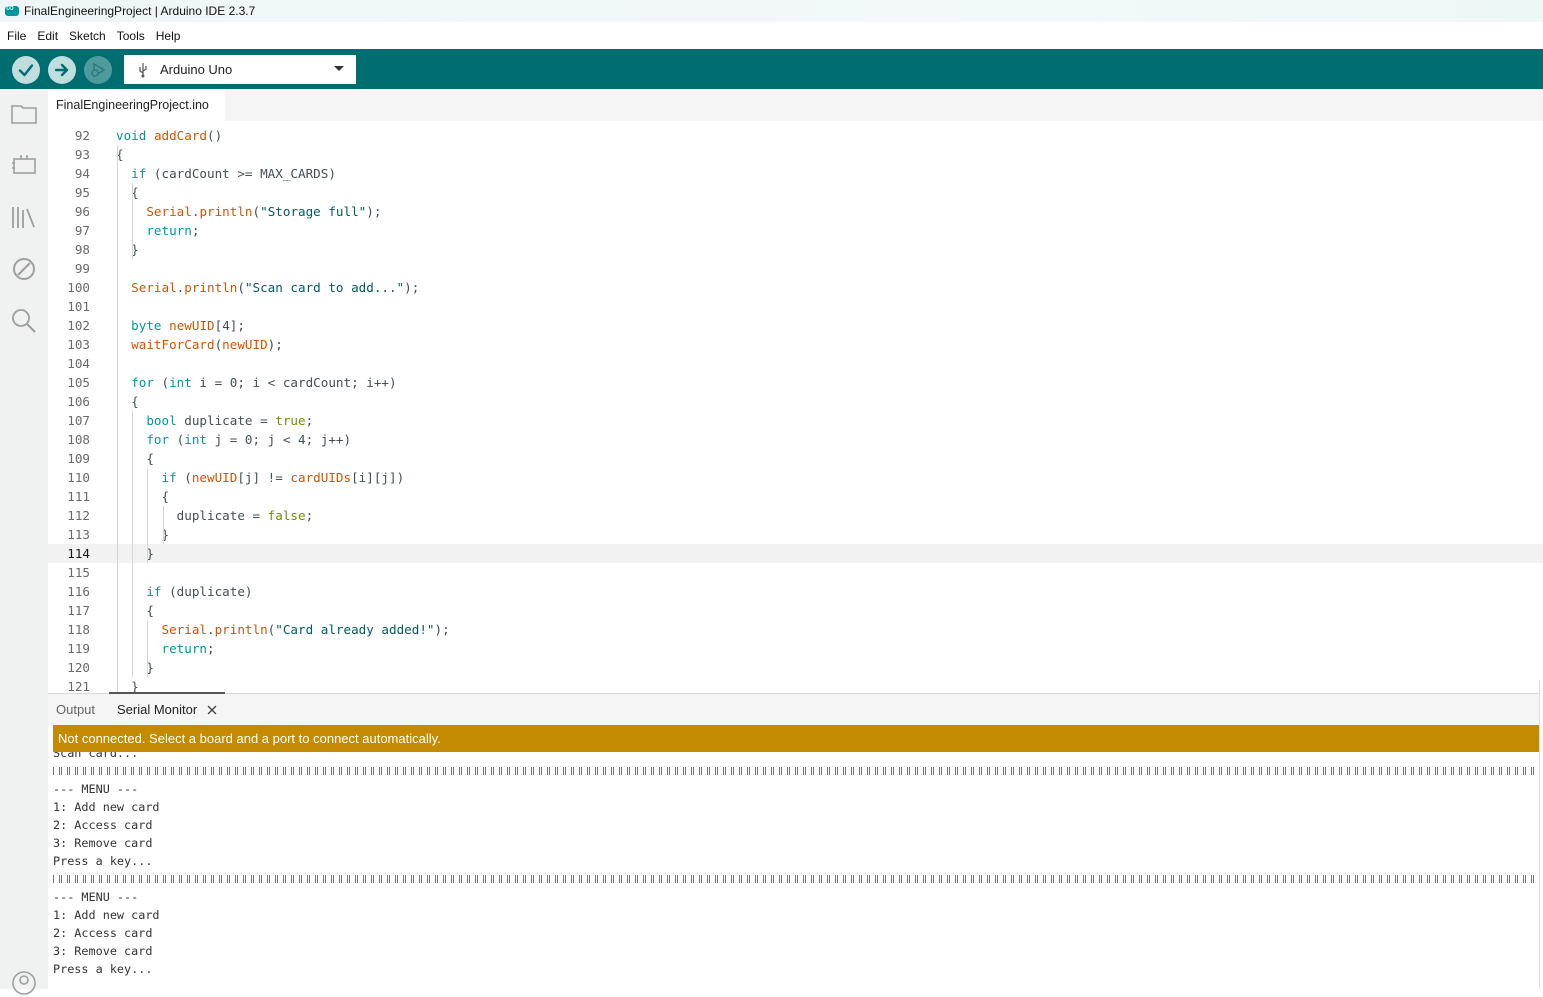 The width and height of the screenshot is (1543, 997). I want to click on close-icon, so click(212, 710).